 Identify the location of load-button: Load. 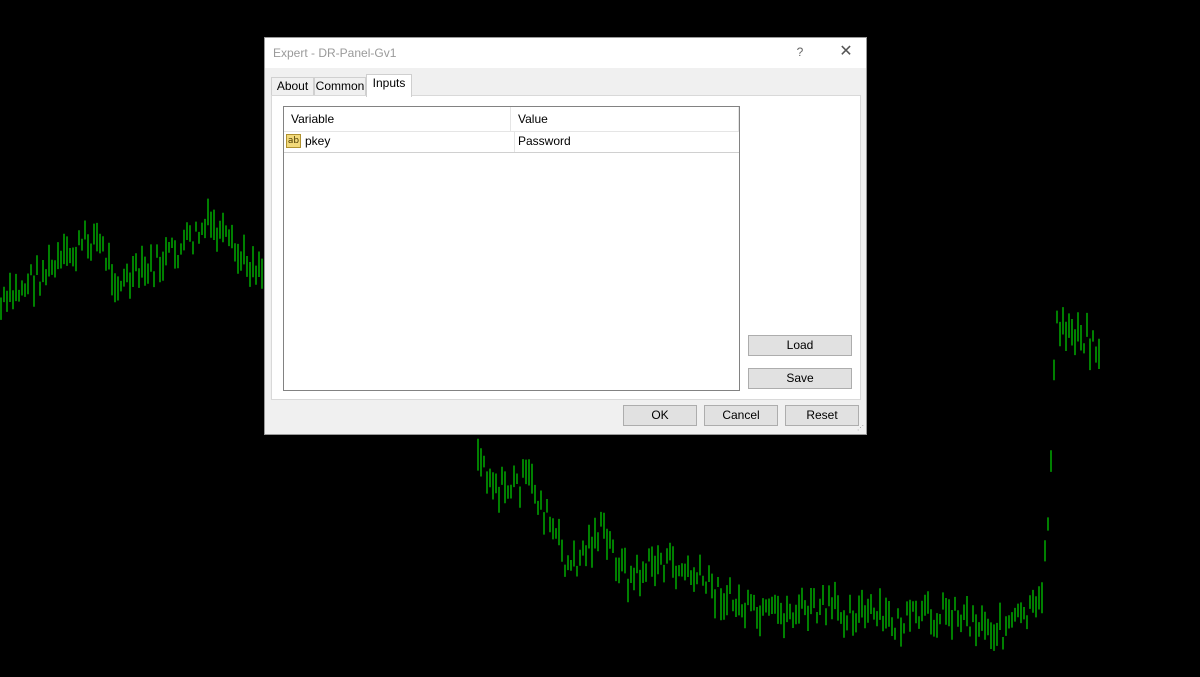
(800, 345).